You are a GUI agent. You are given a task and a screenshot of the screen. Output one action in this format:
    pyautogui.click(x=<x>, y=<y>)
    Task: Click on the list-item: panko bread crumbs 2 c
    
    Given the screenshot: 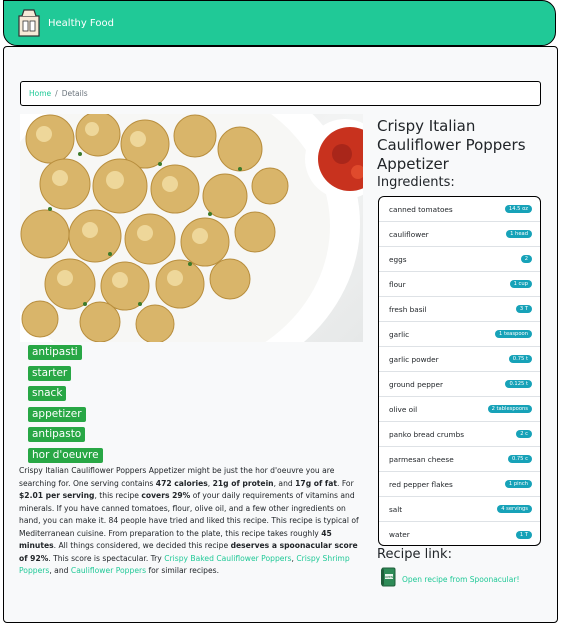 What is the action you would take?
    pyautogui.click(x=459, y=434)
    